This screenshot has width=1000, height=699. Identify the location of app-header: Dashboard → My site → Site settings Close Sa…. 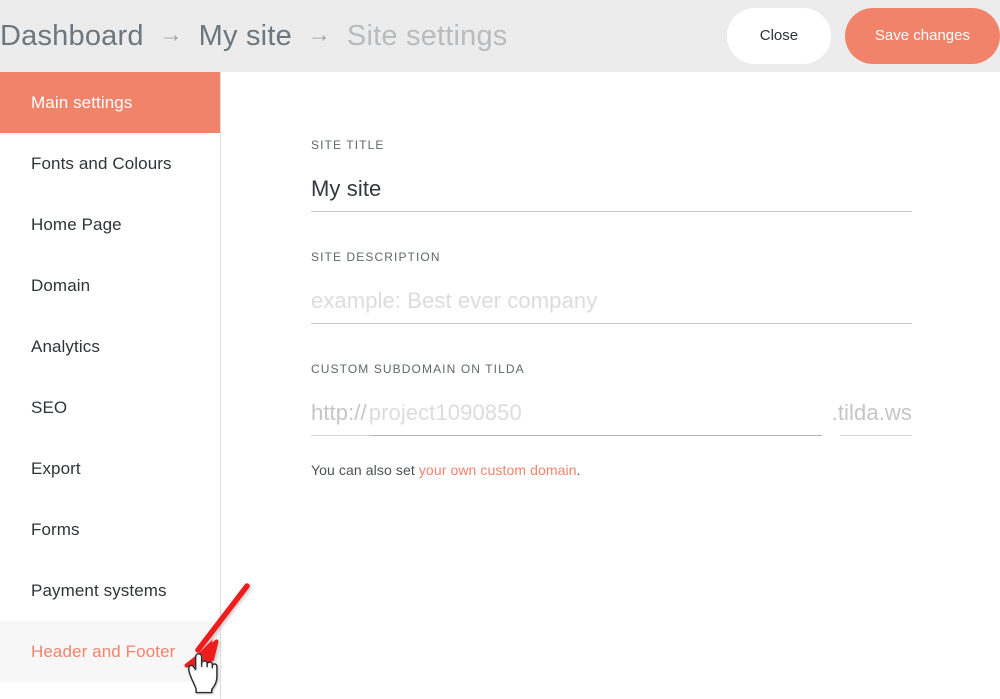
(500, 36).